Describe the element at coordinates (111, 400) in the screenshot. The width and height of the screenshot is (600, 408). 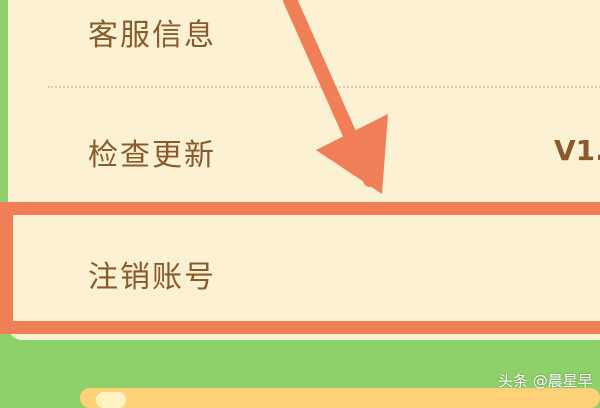
I see `bottom-button-highlight` at that location.